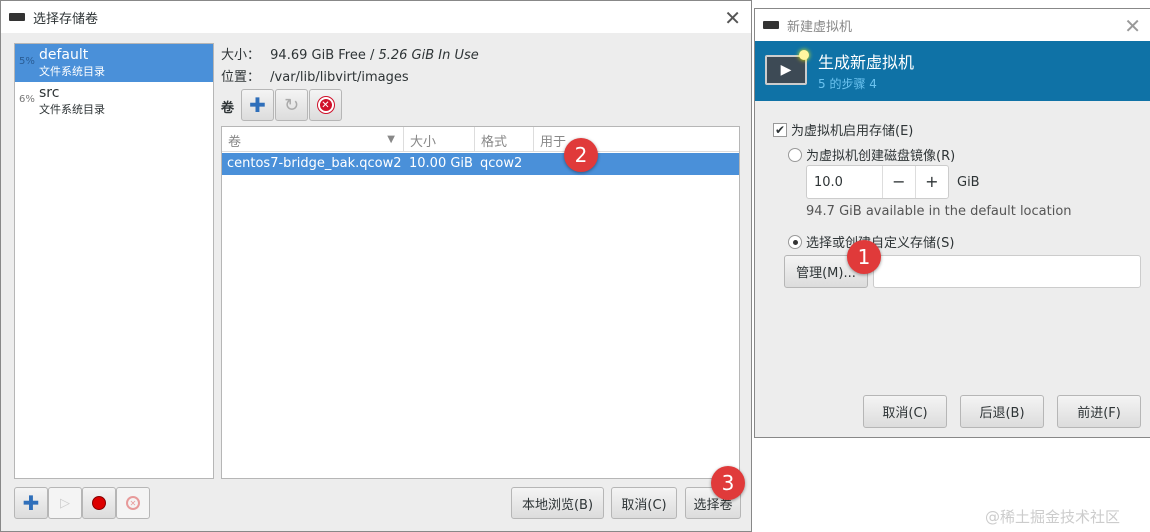  I want to click on location-path: /var/lib/libvirt/images, so click(339, 77).